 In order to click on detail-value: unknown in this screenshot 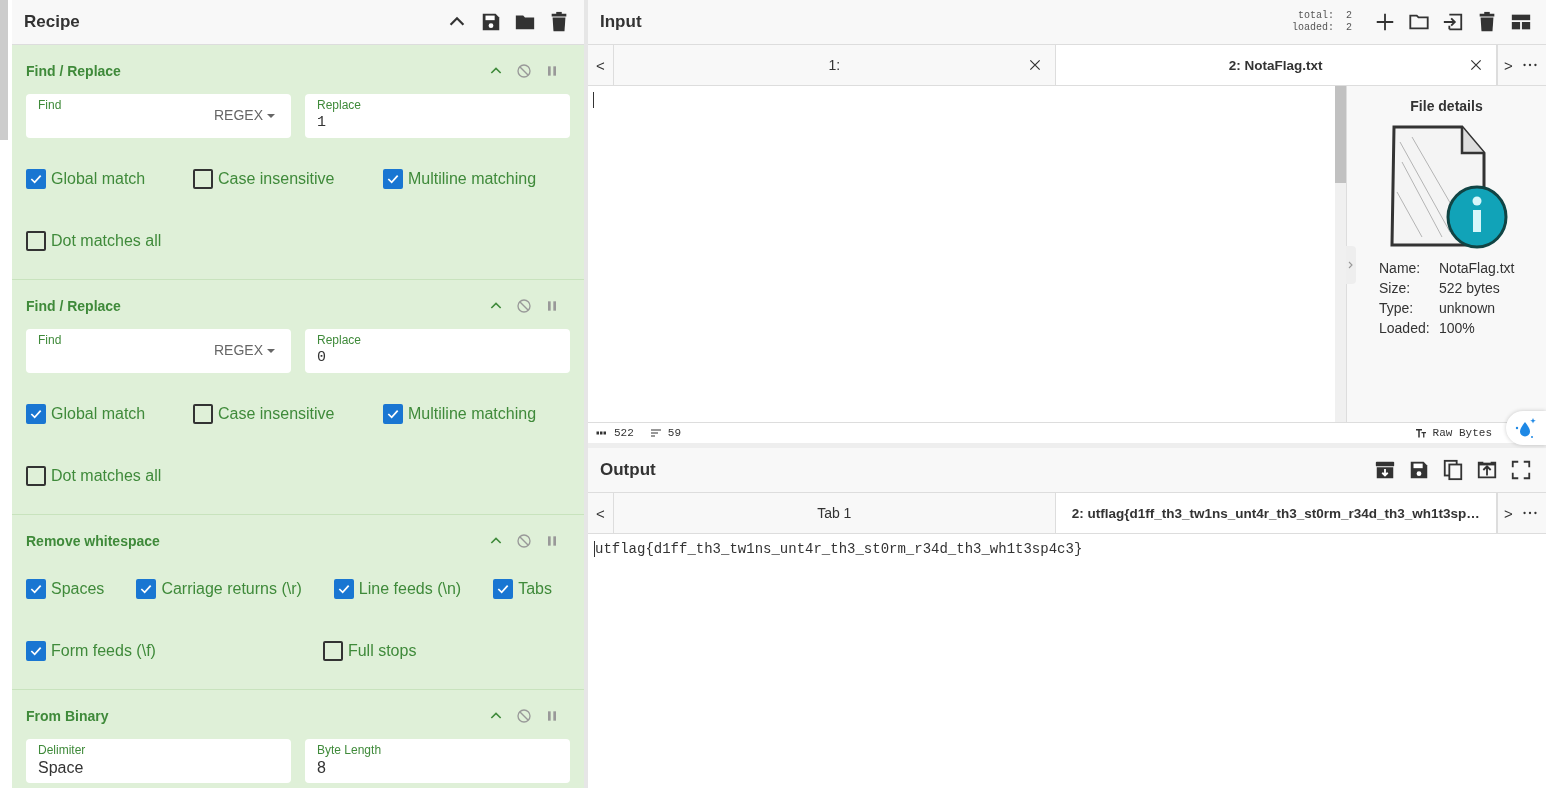, I will do `click(1468, 308)`.